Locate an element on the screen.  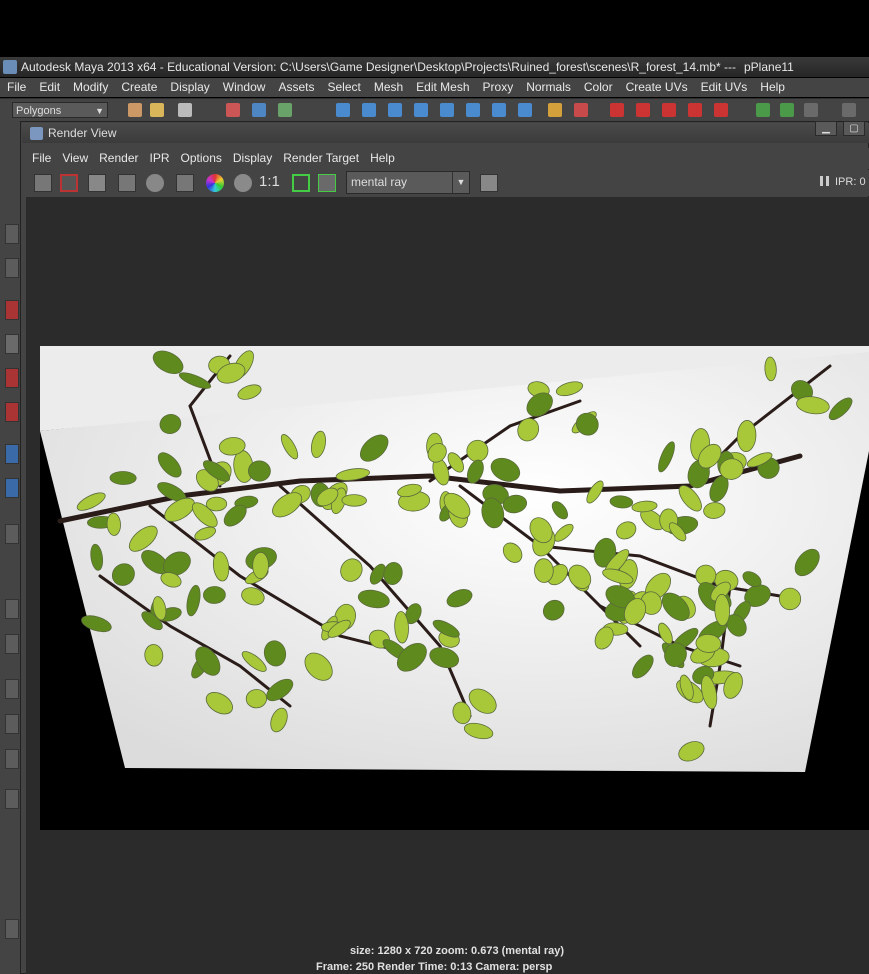
magnet-icon is located at coordinates (617, 110).